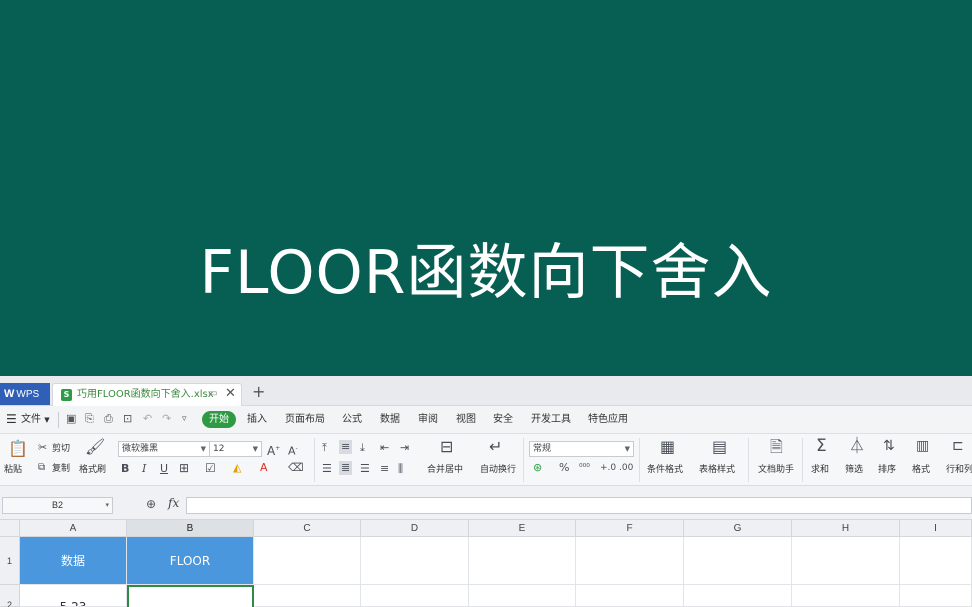 Image resolution: width=972 pixels, height=607 pixels. Describe the element at coordinates (936, 596) in the screenshot. I see `cell-i2` at that location.